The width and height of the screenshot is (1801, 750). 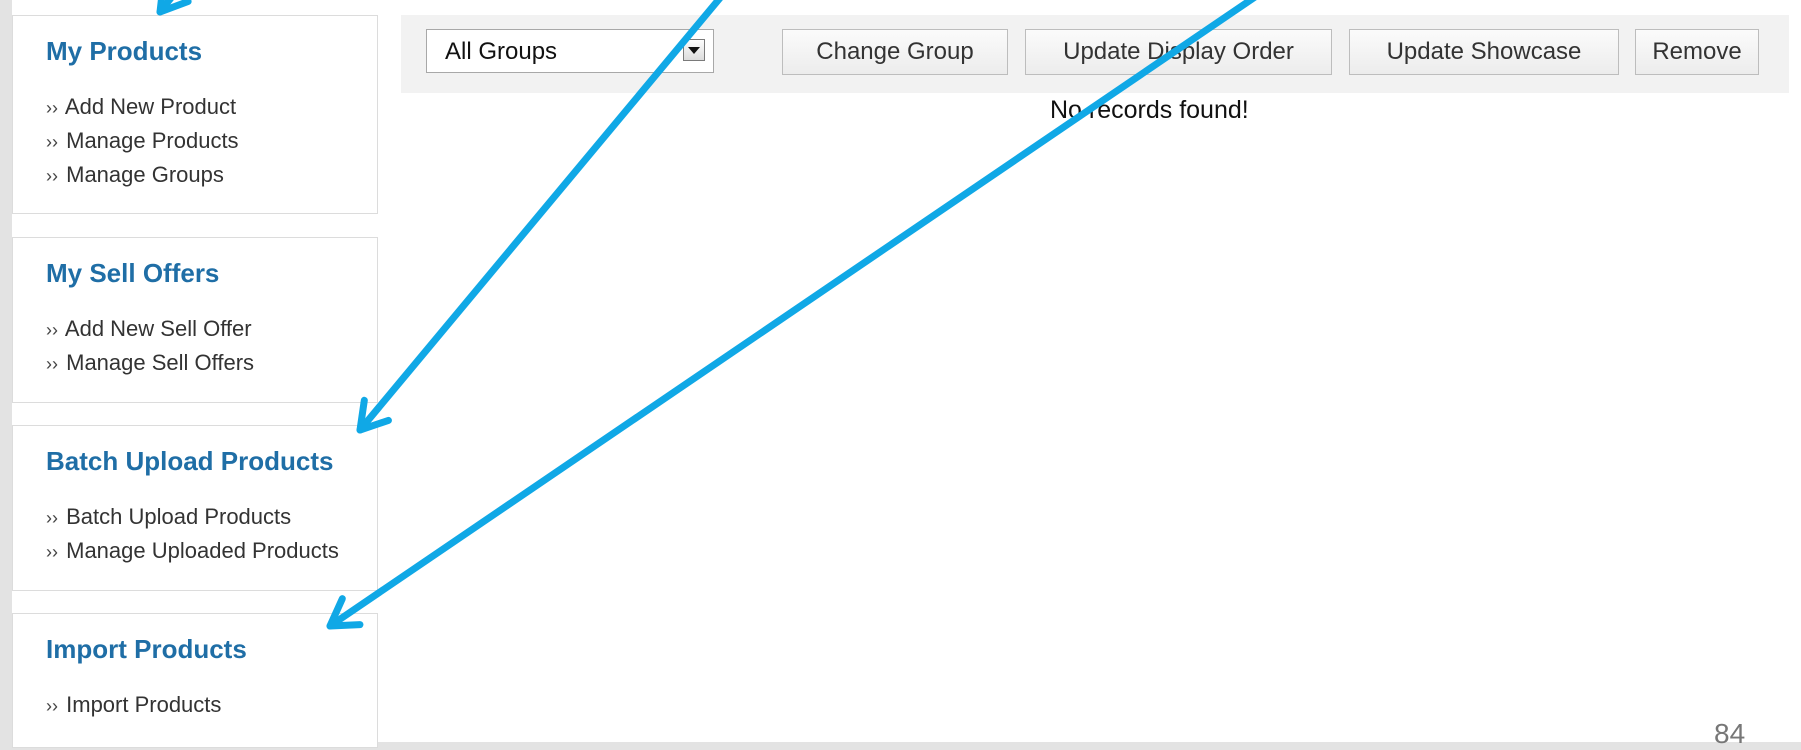 What do you see at coordinates (142, 141) in the screenshot?
I see `manage-products-link: ›› Manage Products` at bounding box center [142, 141].